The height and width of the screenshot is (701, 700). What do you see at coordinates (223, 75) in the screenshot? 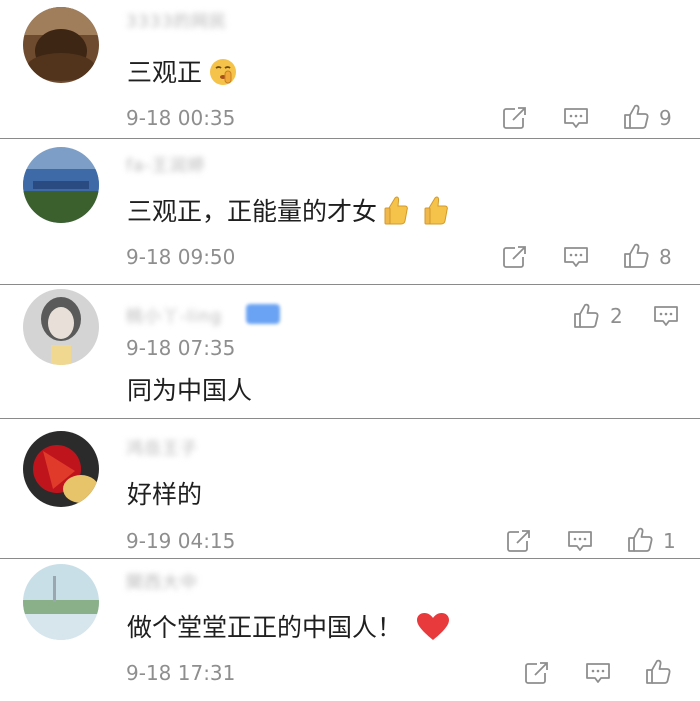
I see `shushing-face-emoji` at bounding box center [223, 75].